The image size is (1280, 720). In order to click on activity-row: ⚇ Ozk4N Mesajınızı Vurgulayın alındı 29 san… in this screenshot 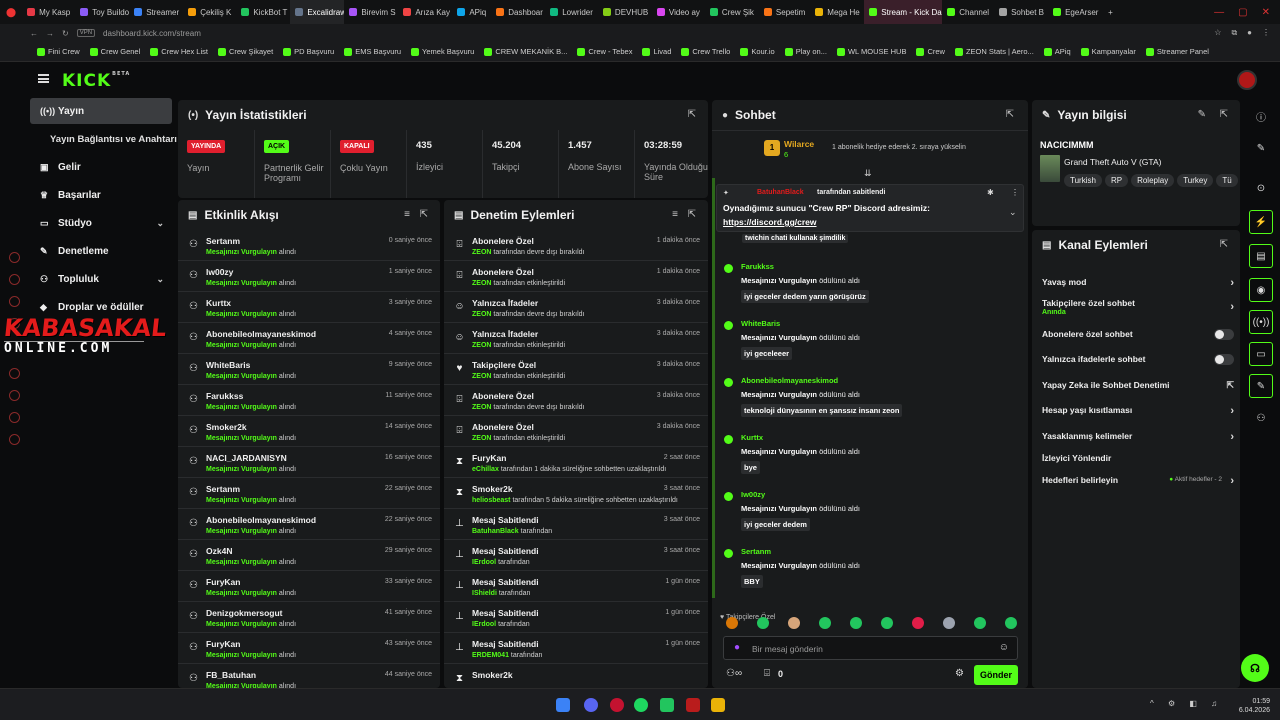, I will do `click(309, 555)`.